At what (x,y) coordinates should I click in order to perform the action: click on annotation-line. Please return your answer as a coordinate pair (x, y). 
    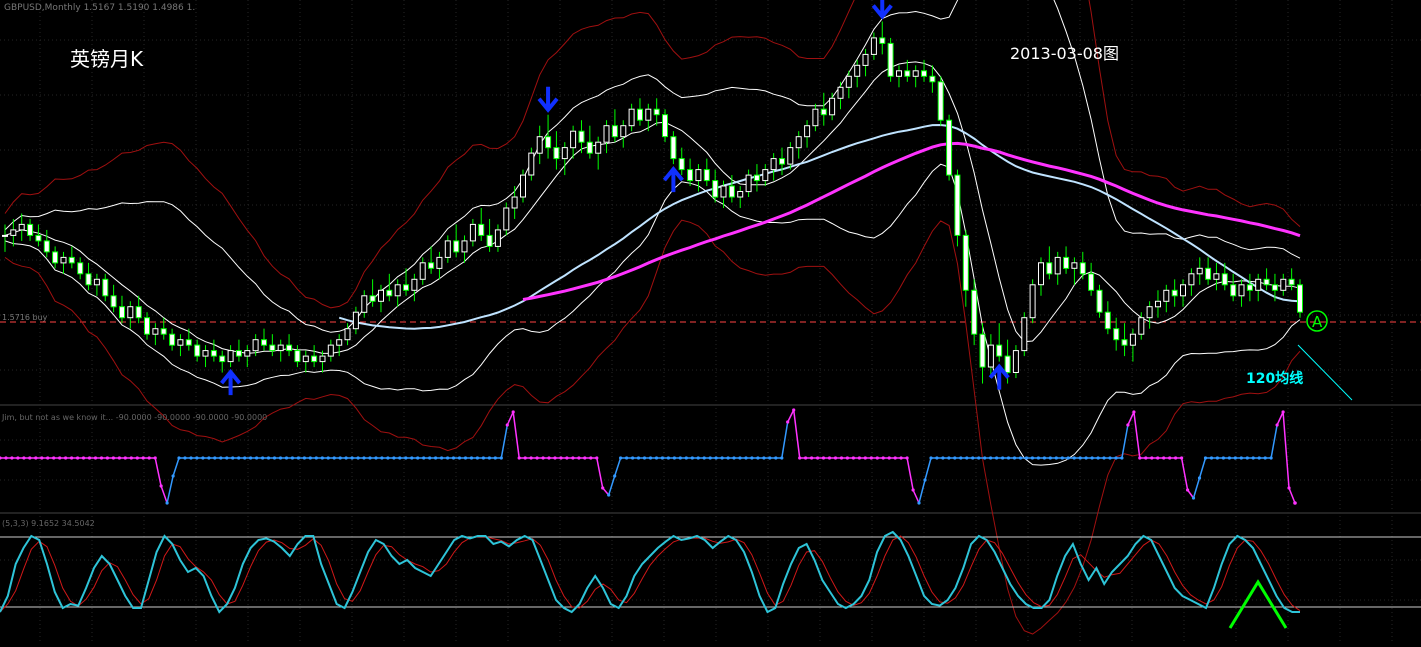
    Looking at the image, I should click on (1325, 372).